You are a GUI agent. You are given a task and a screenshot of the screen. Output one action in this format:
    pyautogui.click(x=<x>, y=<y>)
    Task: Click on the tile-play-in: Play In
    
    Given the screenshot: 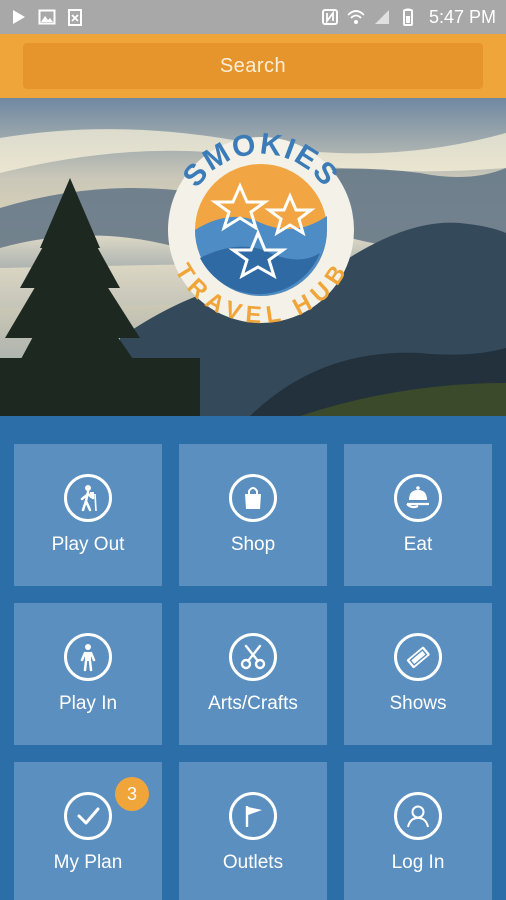 What is the action you would take?
    pyautogui.click(x=88, y=674)
    